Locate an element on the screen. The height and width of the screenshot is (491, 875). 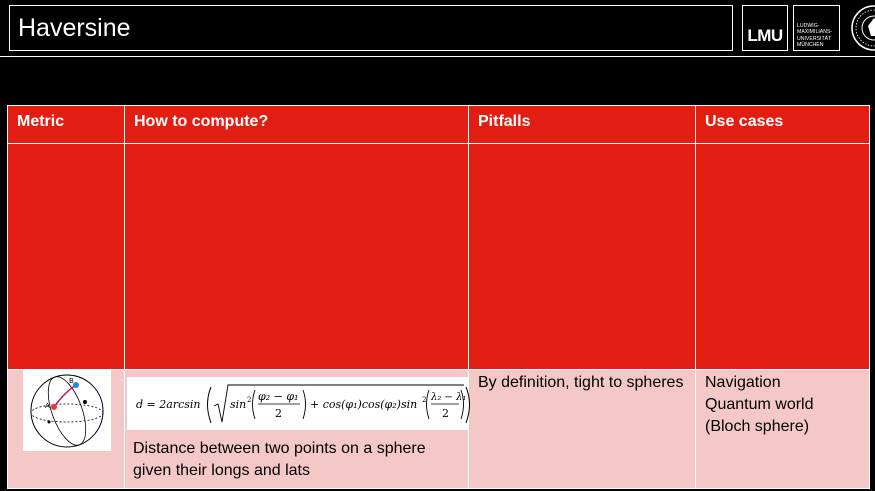
pitfalls-cell: By definition, tight to spheres is located at coordinates (582, 429).